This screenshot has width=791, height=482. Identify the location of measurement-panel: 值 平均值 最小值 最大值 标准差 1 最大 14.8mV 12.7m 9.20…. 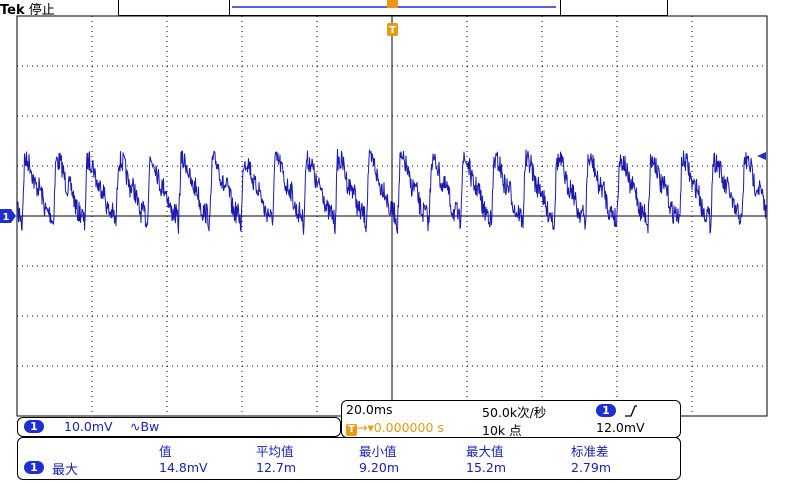
(349, 458).